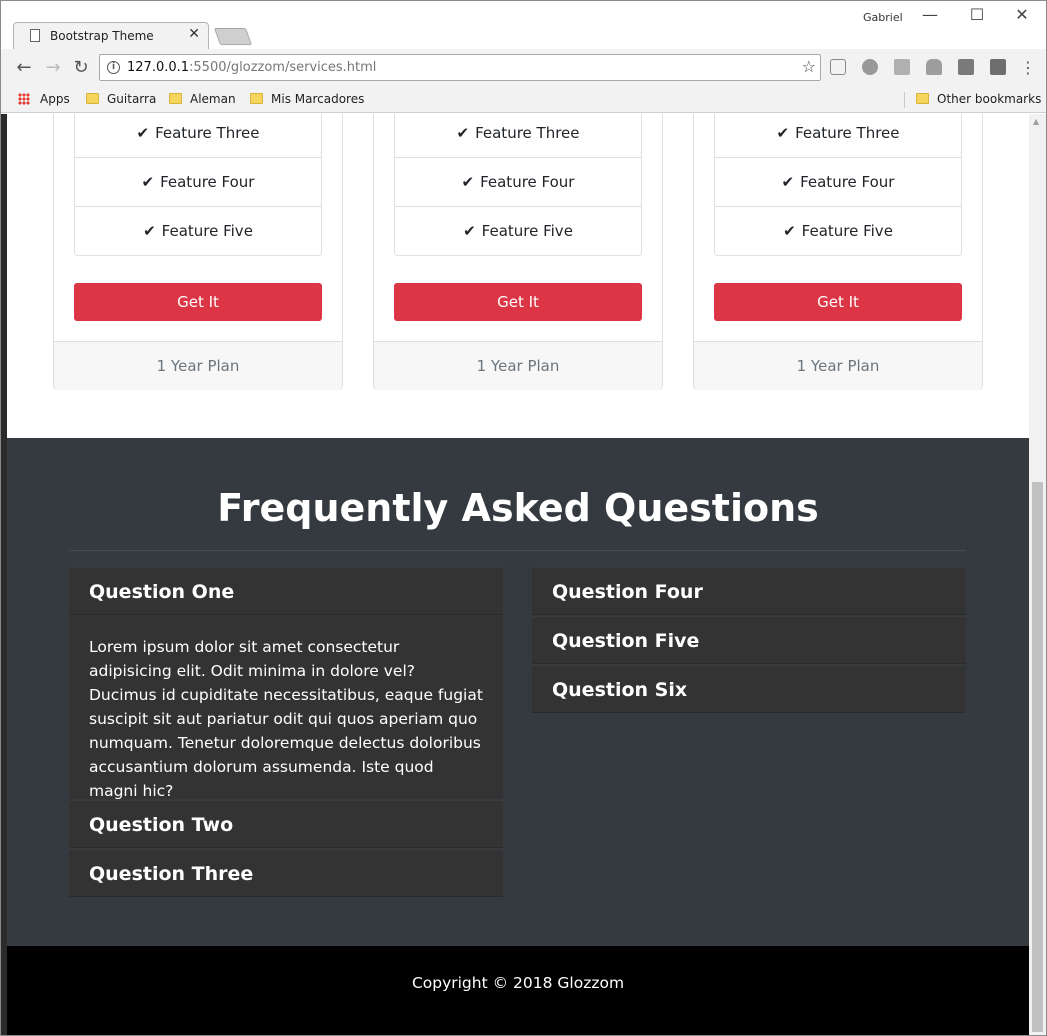 The height and width of the screenshot is (1036, 1047). Describe the element at coordinates (460, 67) in the screenshot. I see `address-bar: i 127.0.0.1:5500/glozzom/services.html ☆` at that location.